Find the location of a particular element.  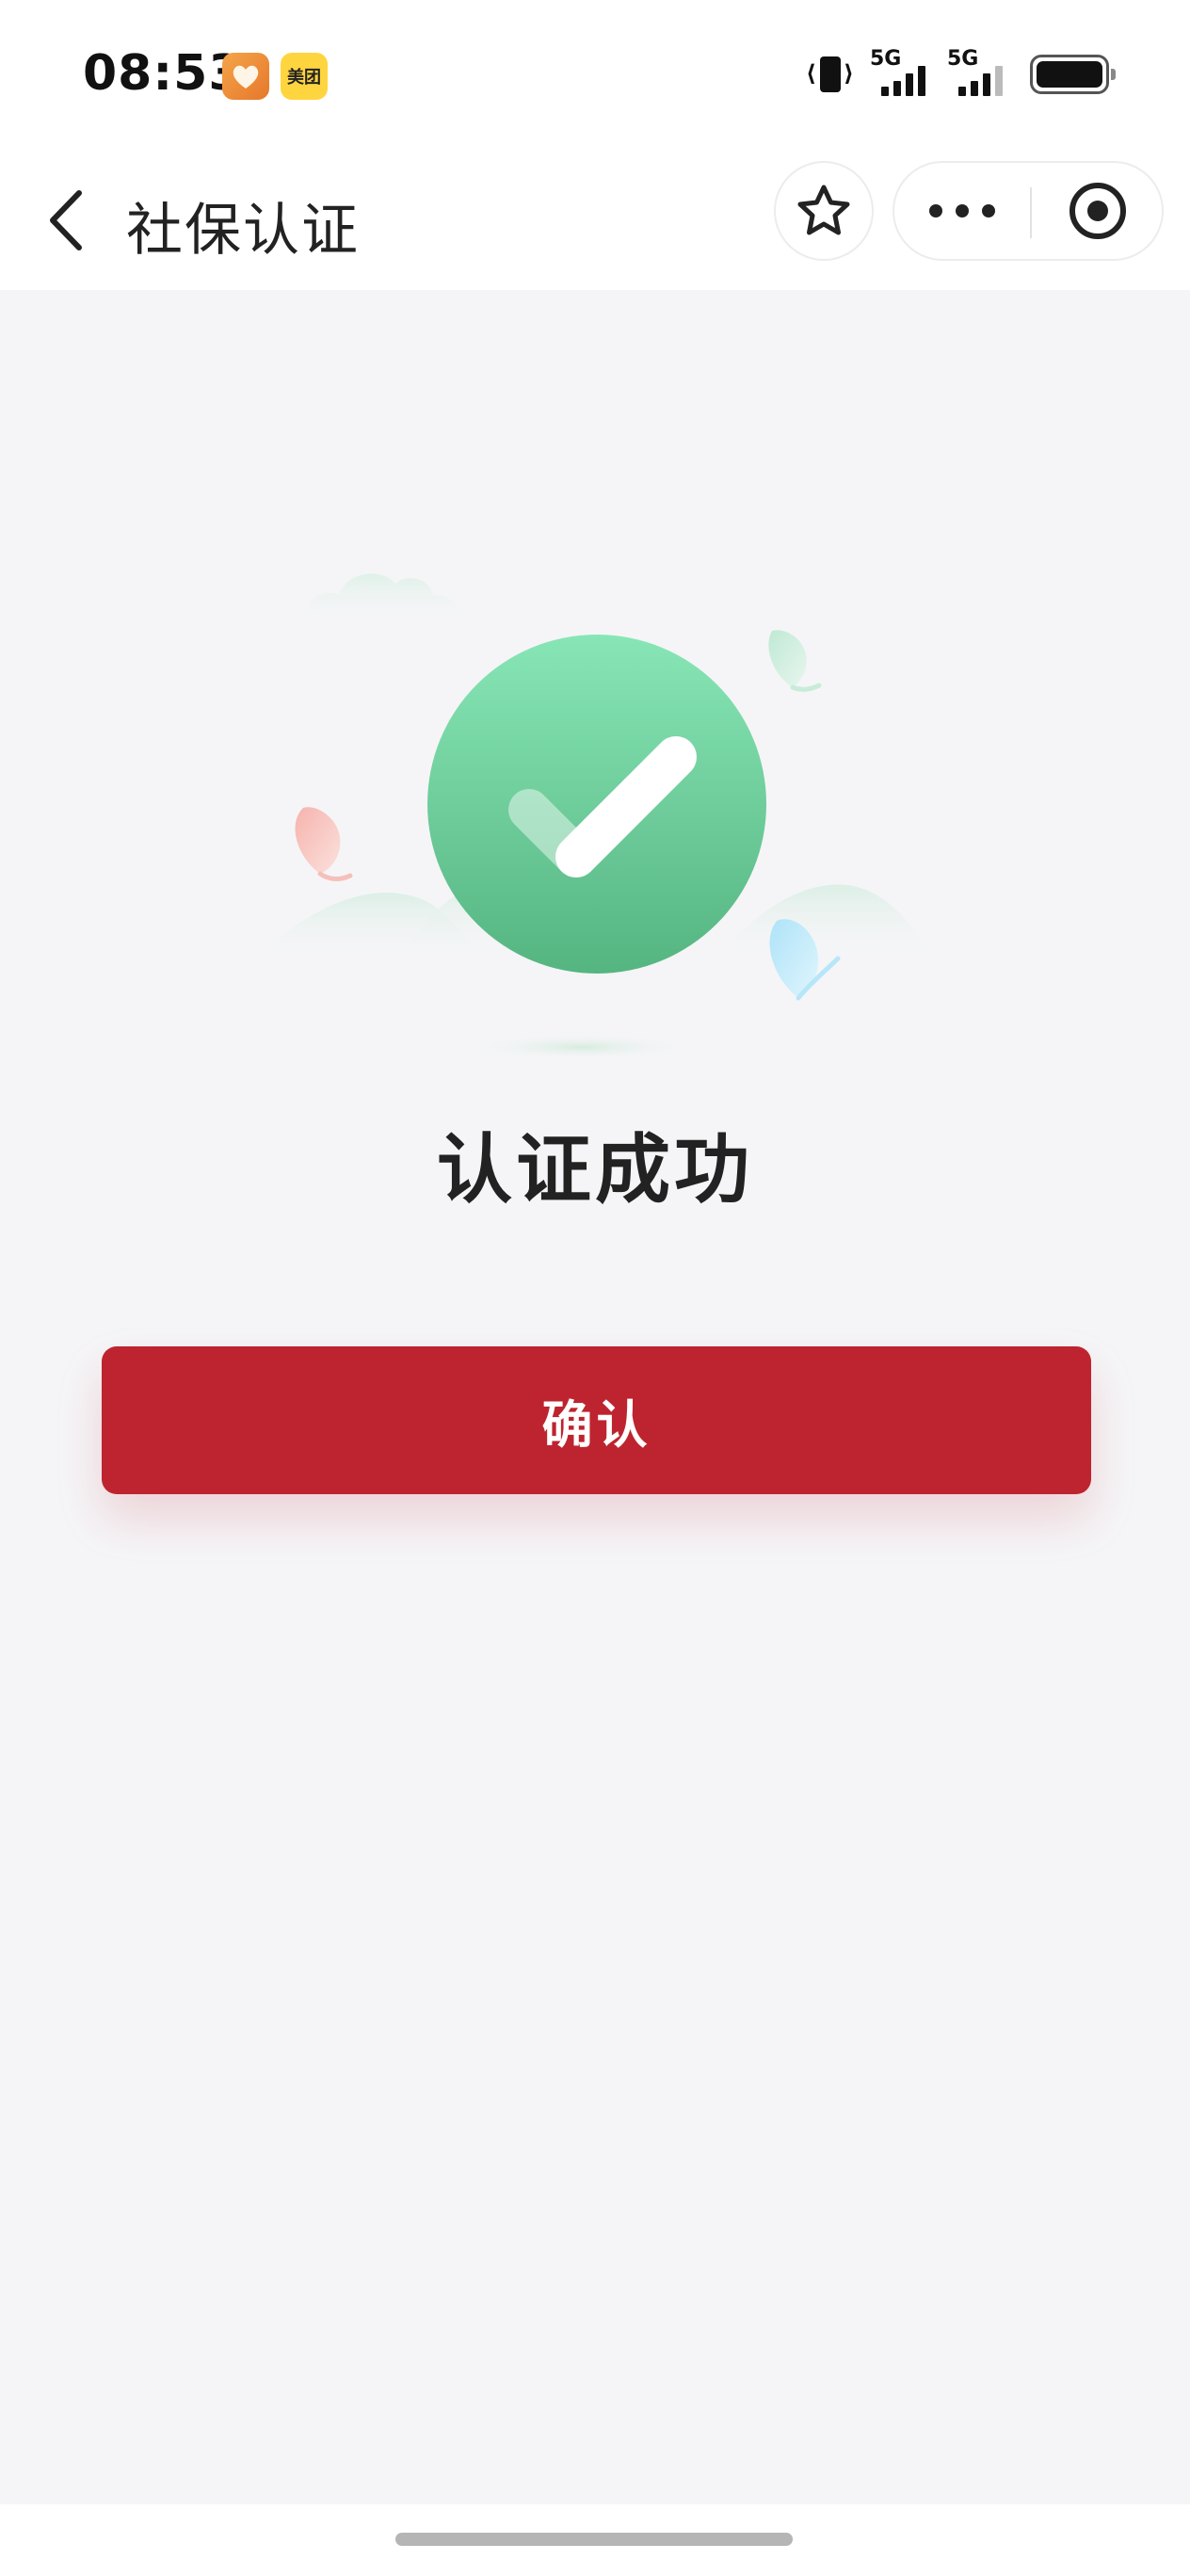

confirm-button: 确认 is located at coordinates (596, 1420).